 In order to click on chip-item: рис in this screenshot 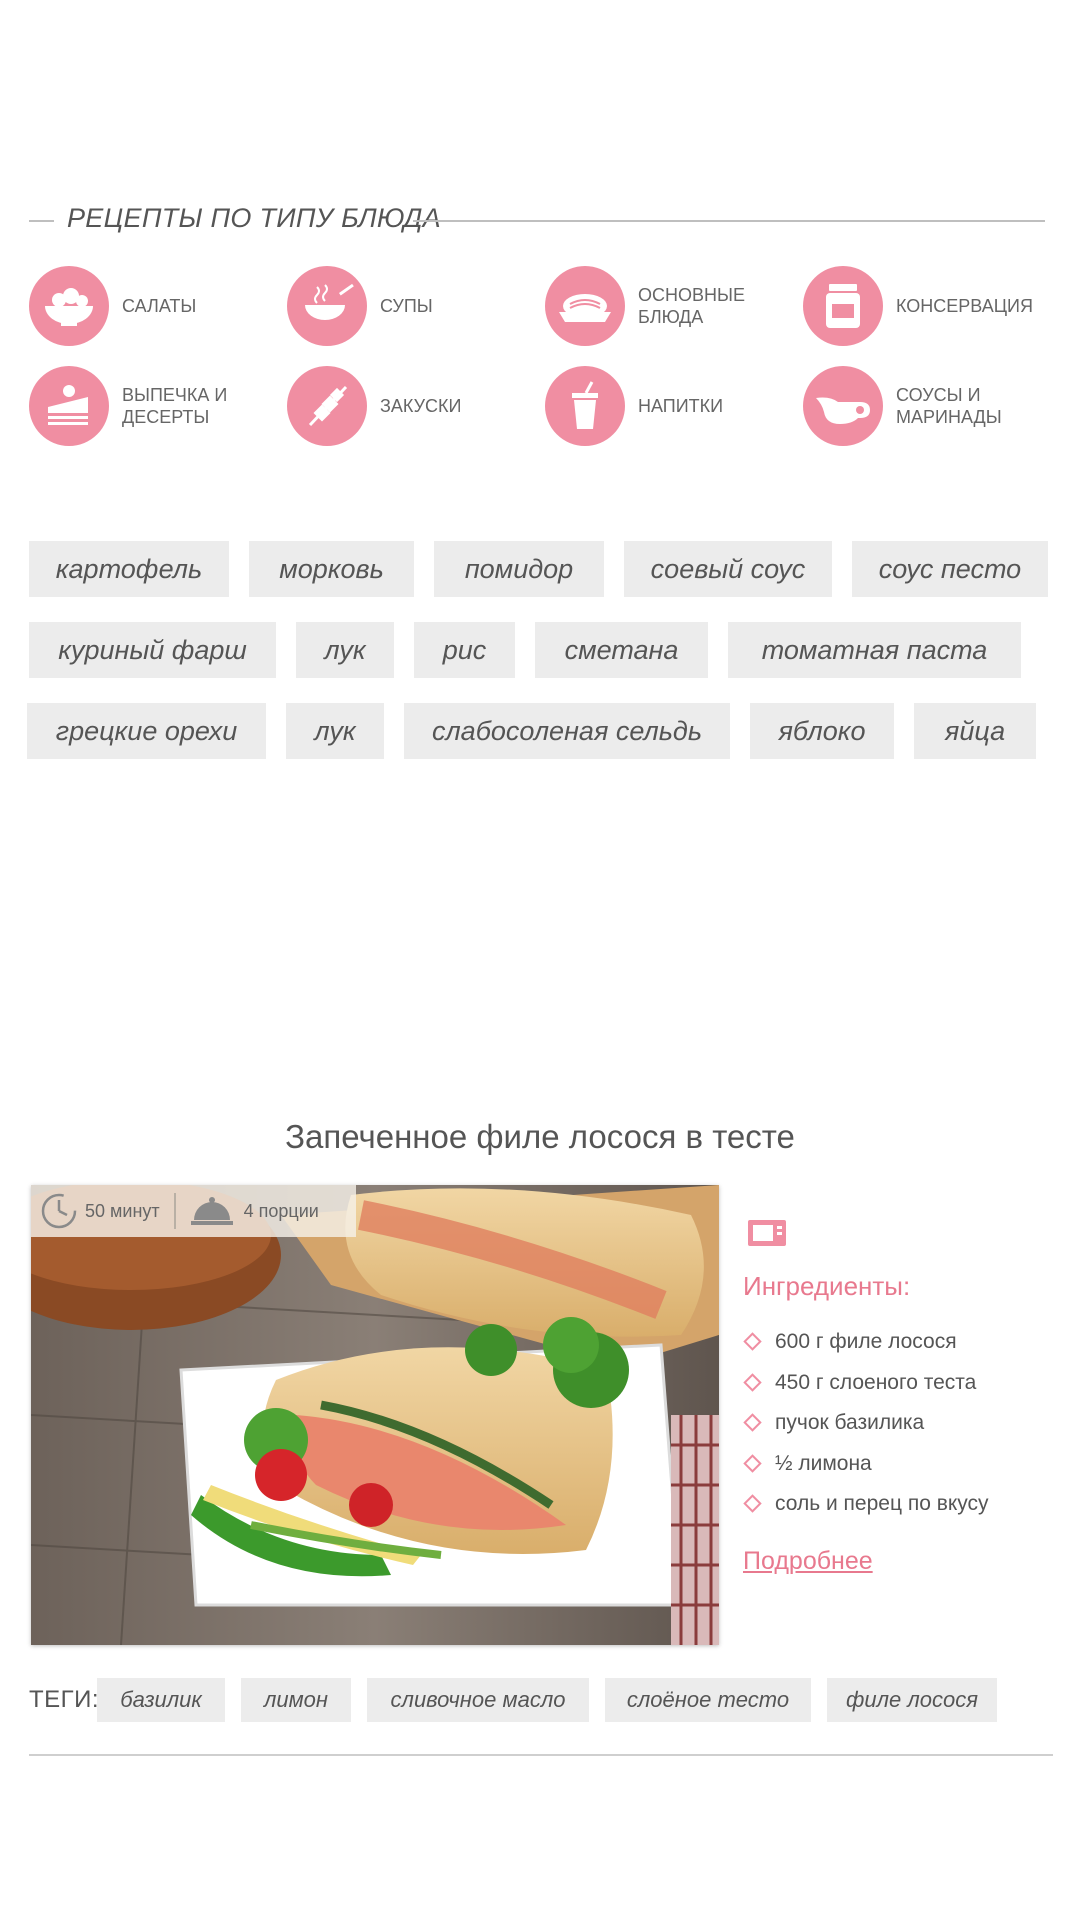, I will do `click(464, 650)`.